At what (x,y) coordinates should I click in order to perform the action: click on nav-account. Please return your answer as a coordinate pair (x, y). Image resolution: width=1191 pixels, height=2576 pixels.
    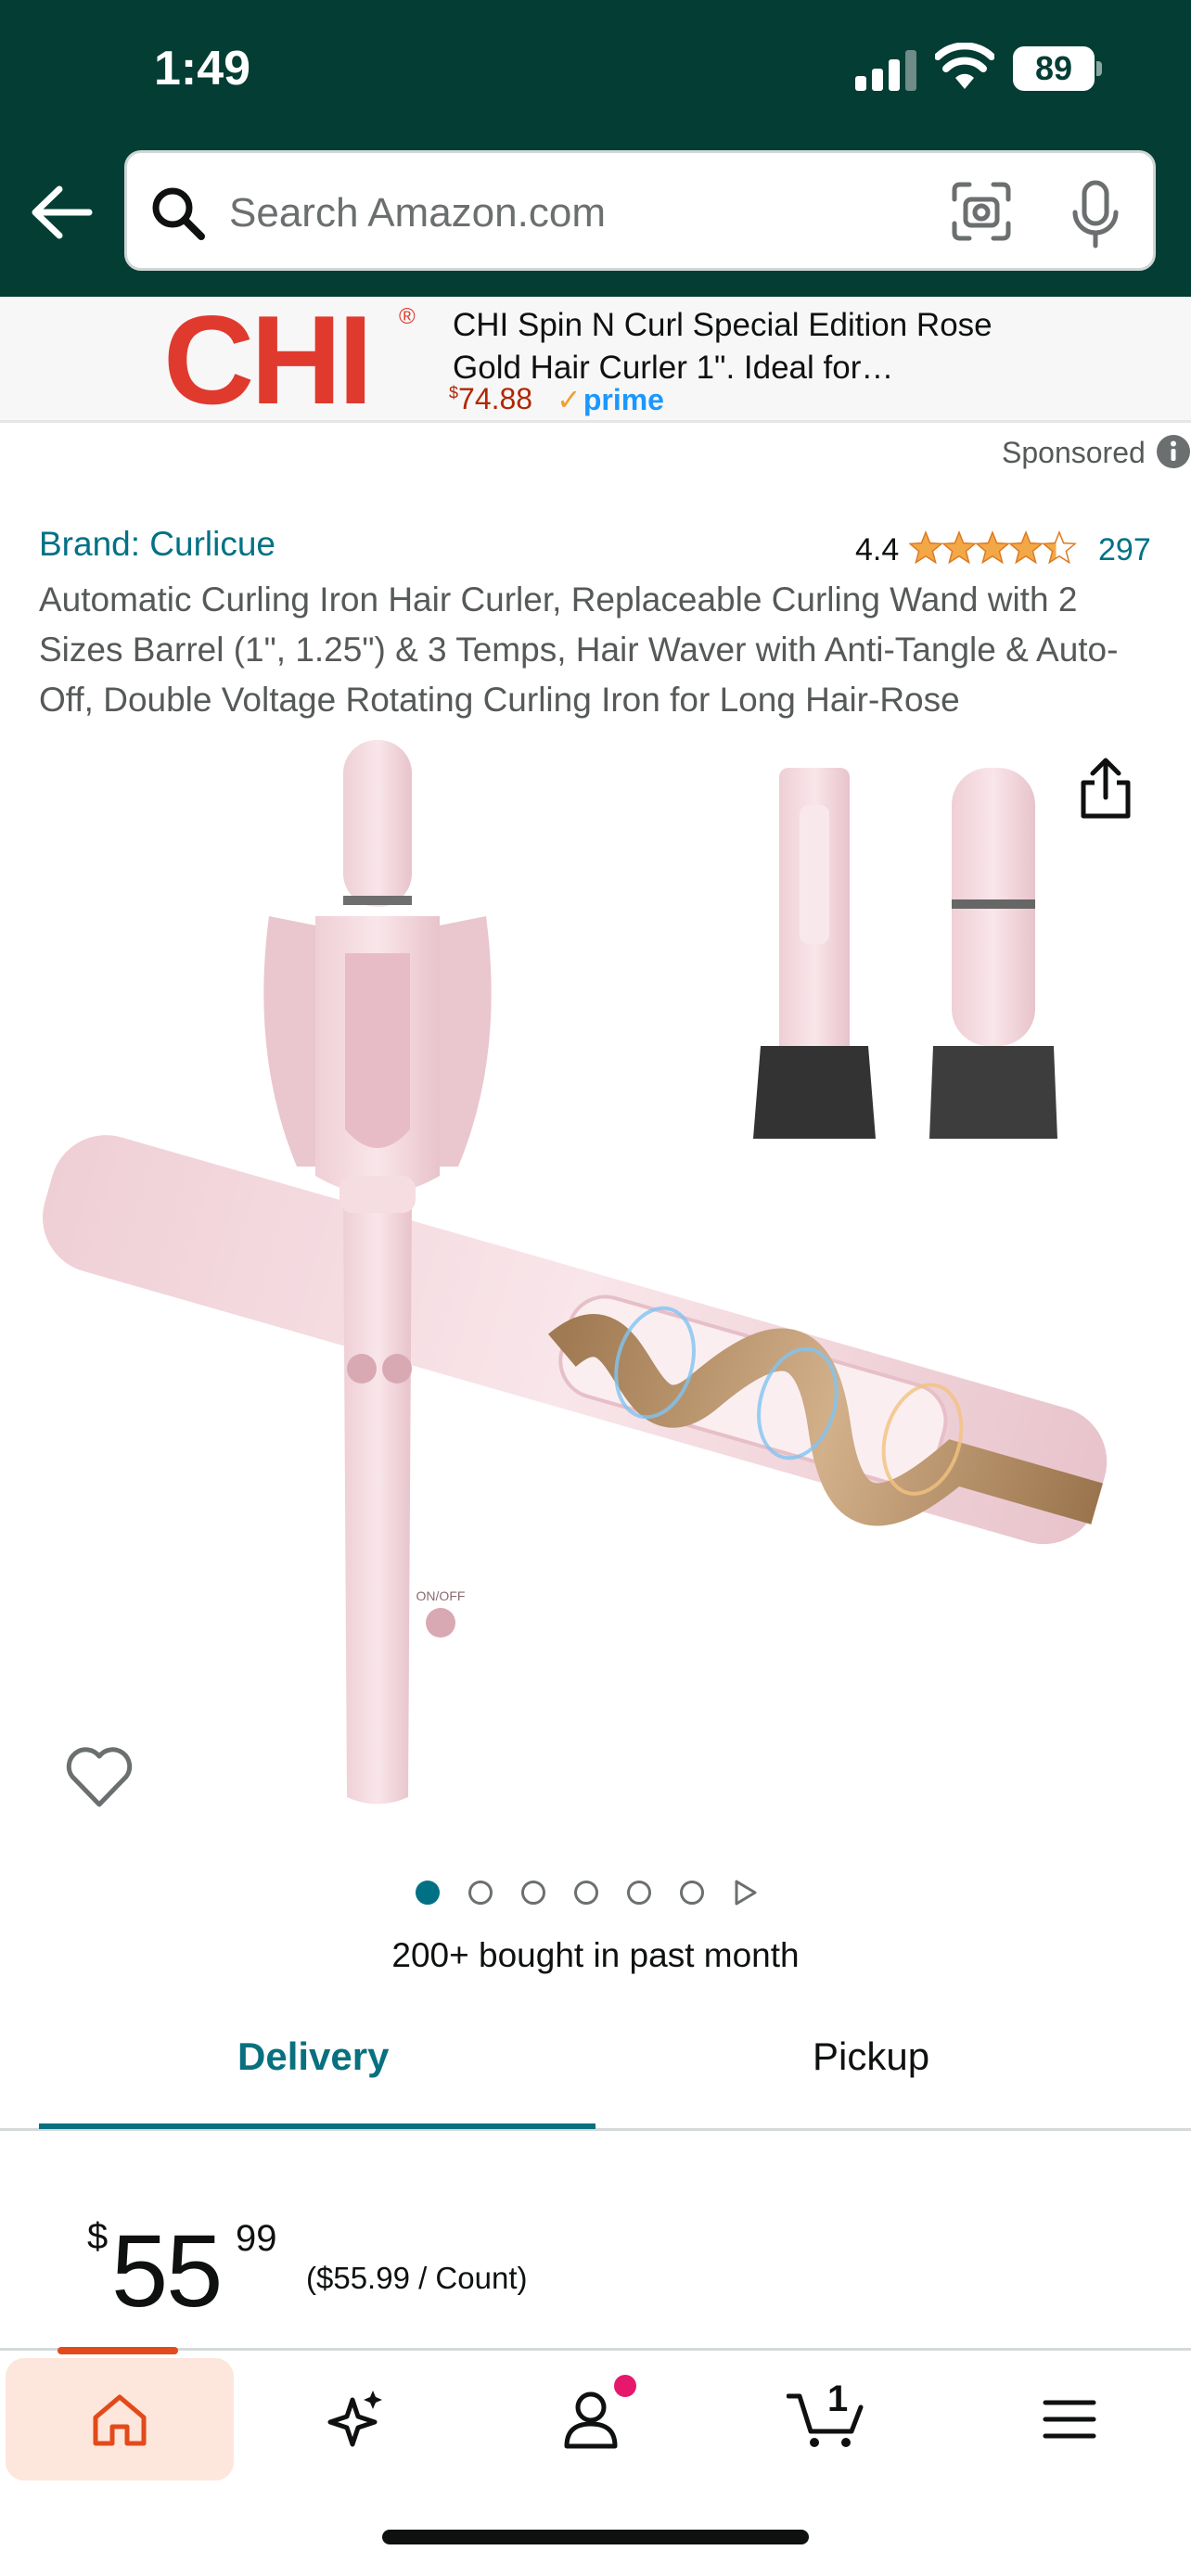
    Looking at the image, I should click on (591, 2419).